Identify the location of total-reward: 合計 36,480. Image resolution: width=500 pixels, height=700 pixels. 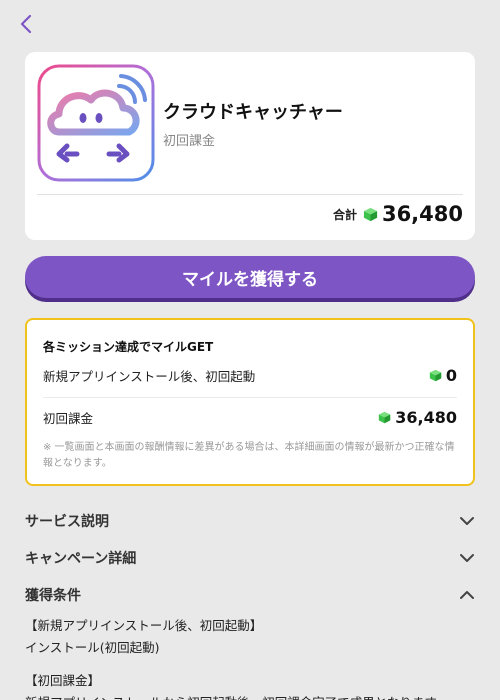
(398, 214).